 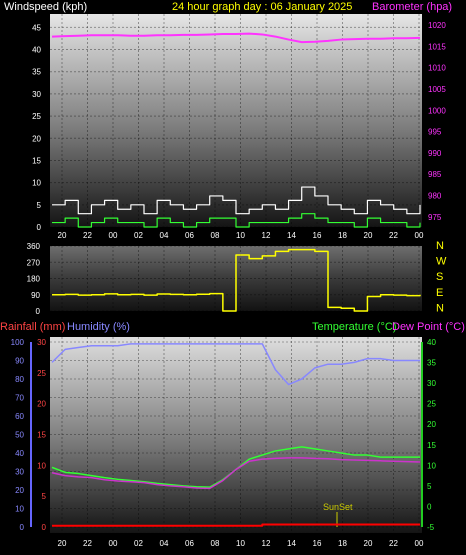 What do you see at coordinates (18, 342) in the screenshot?
I see `humidity-y-tick-label: 100` at bounding box center [18, 342].